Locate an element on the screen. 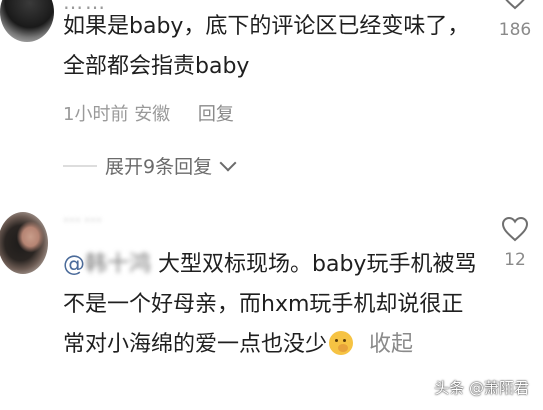  chevron-down-icon is located at coordinates (228, 162).